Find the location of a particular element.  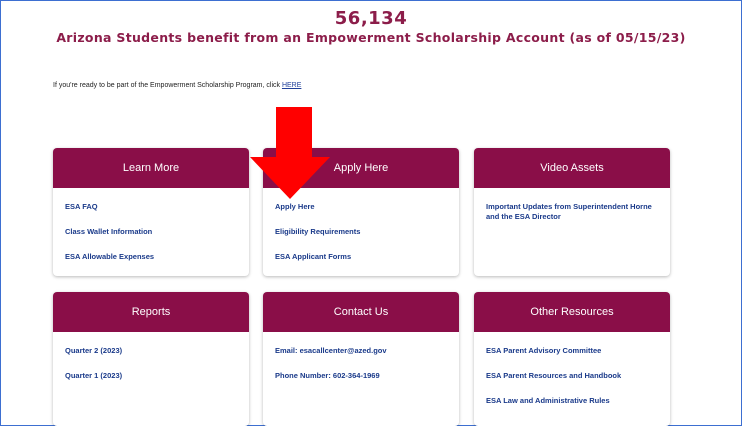

card-title: Contact Us is located at coordinates (361, 312).